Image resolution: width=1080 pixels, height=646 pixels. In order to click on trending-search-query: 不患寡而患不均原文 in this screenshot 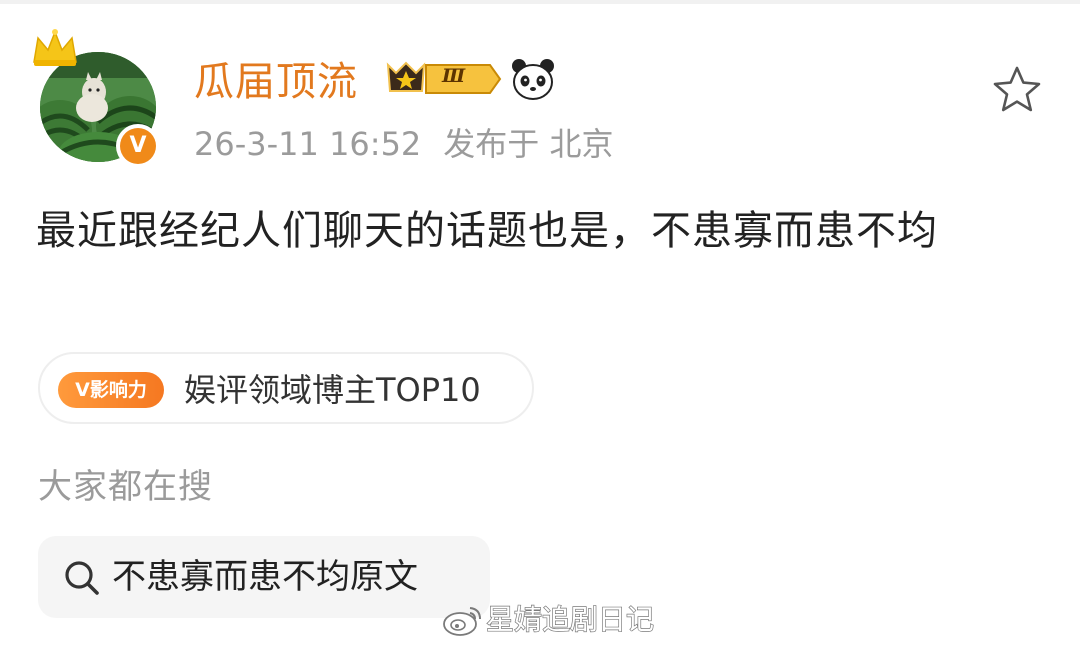, I will do `click(265, 577)`.